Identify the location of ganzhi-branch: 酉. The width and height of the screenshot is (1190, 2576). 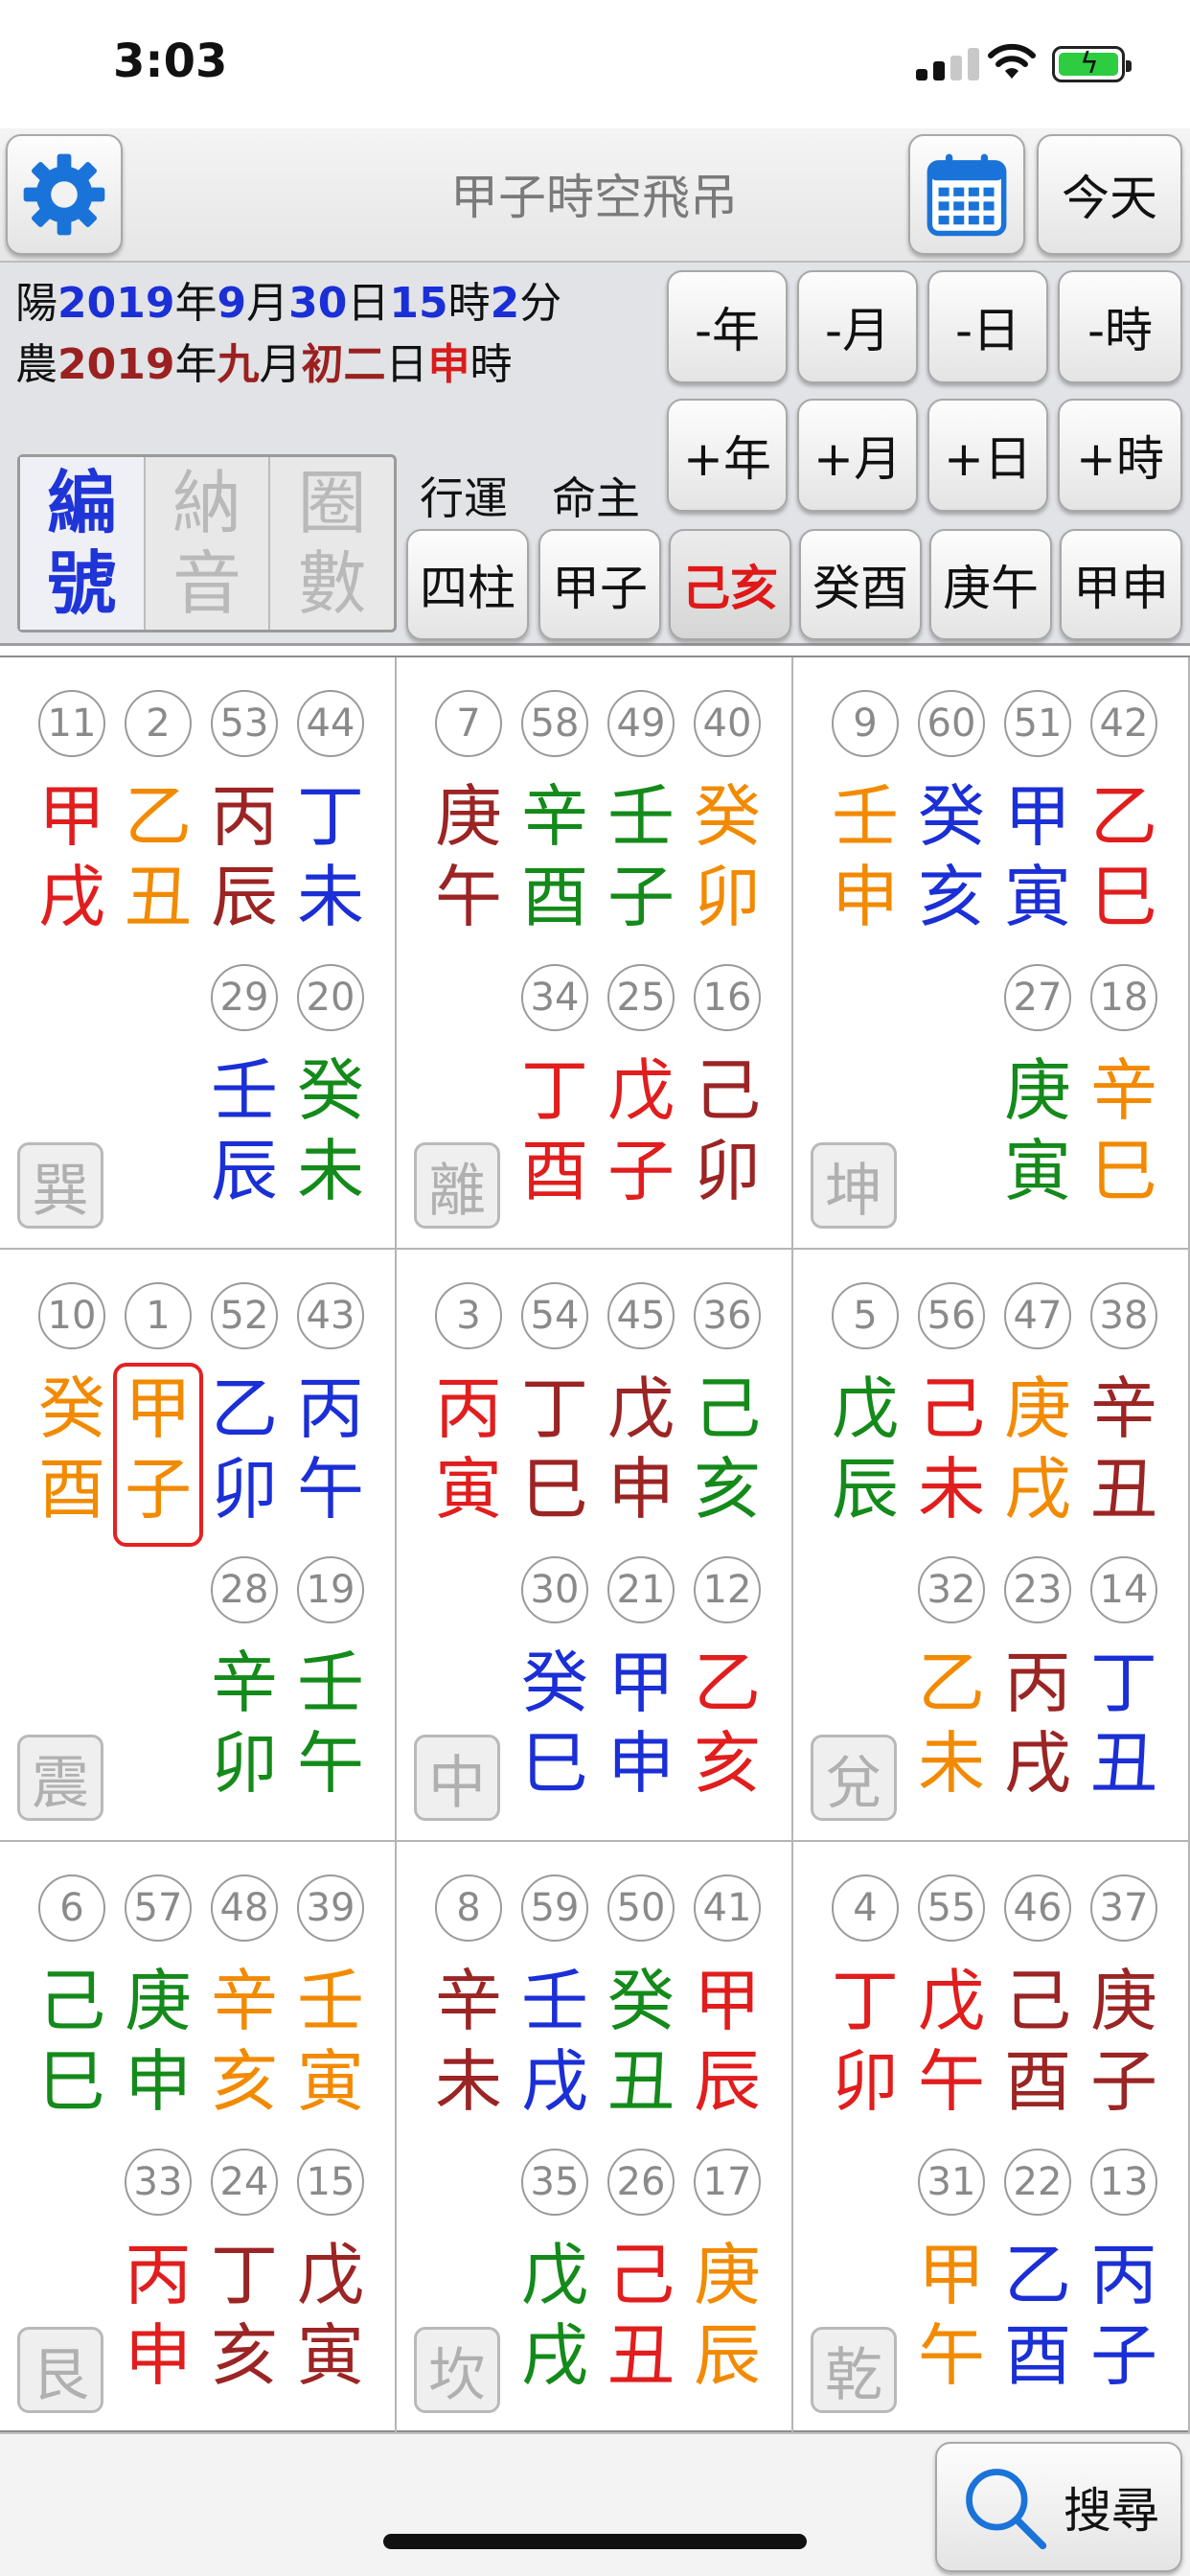
(555, 1171).